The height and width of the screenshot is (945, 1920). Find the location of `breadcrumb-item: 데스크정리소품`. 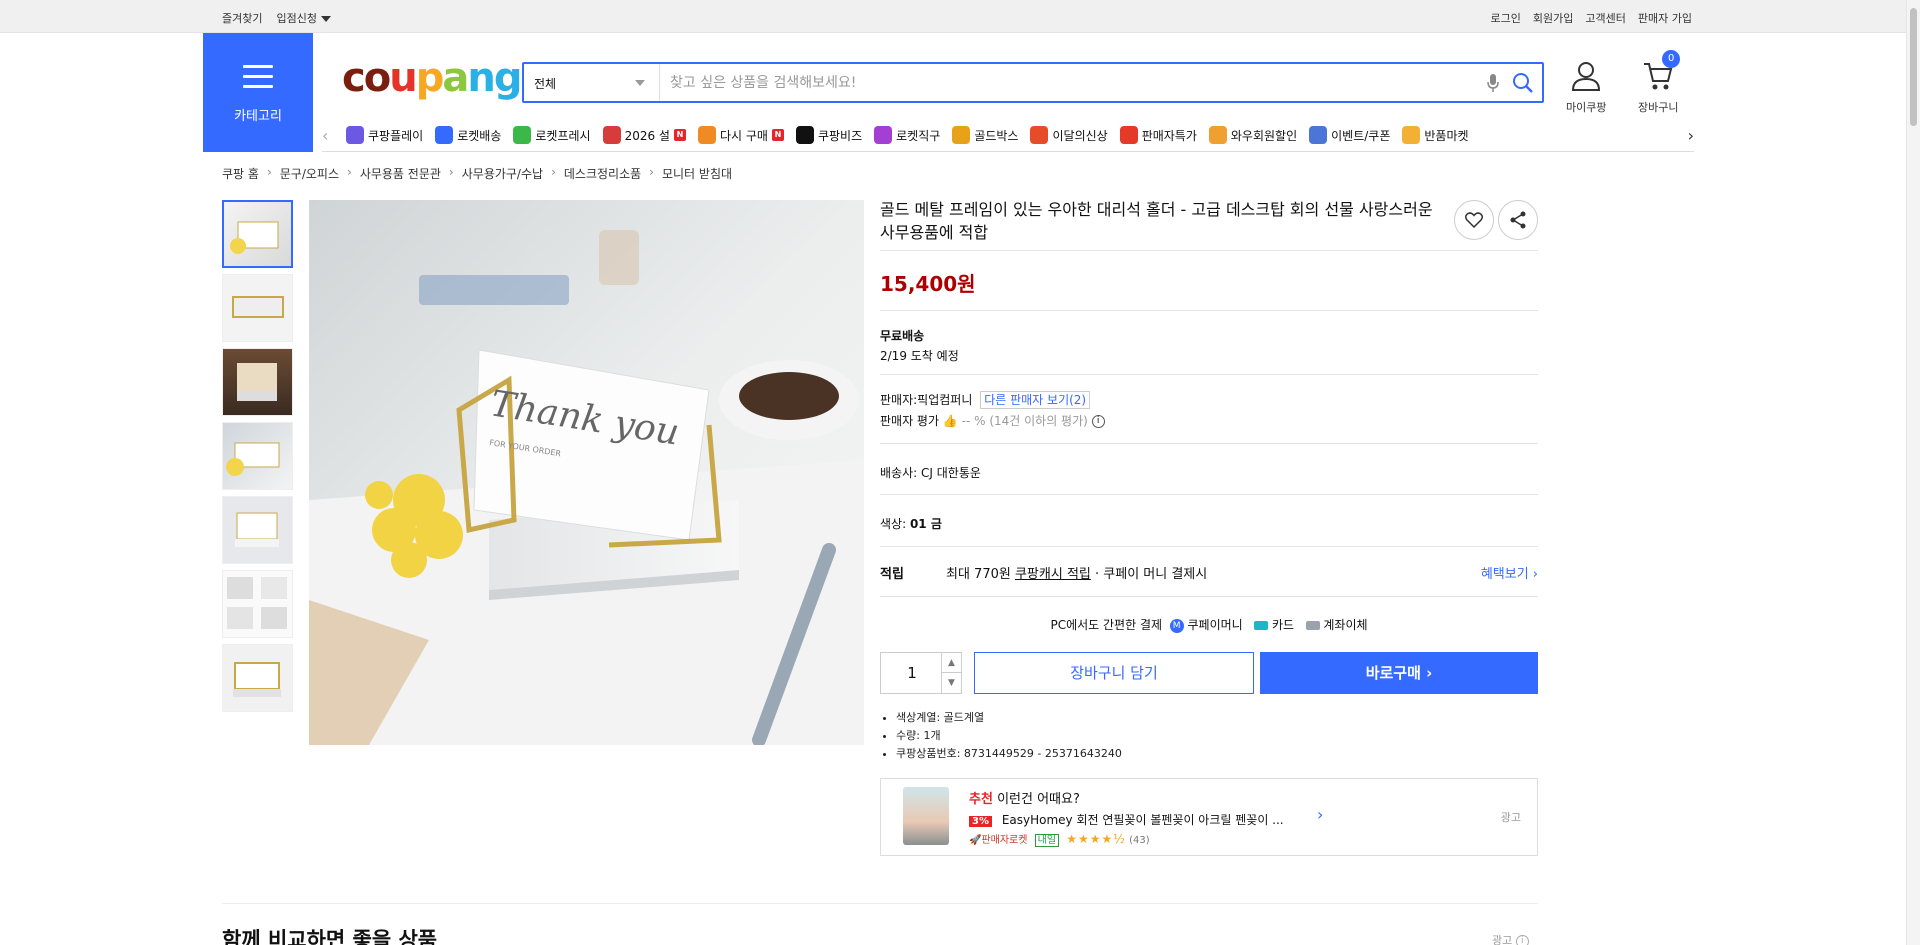

breadcrumb-item: 데스크정리소품 is located at coordinates (602, 173).